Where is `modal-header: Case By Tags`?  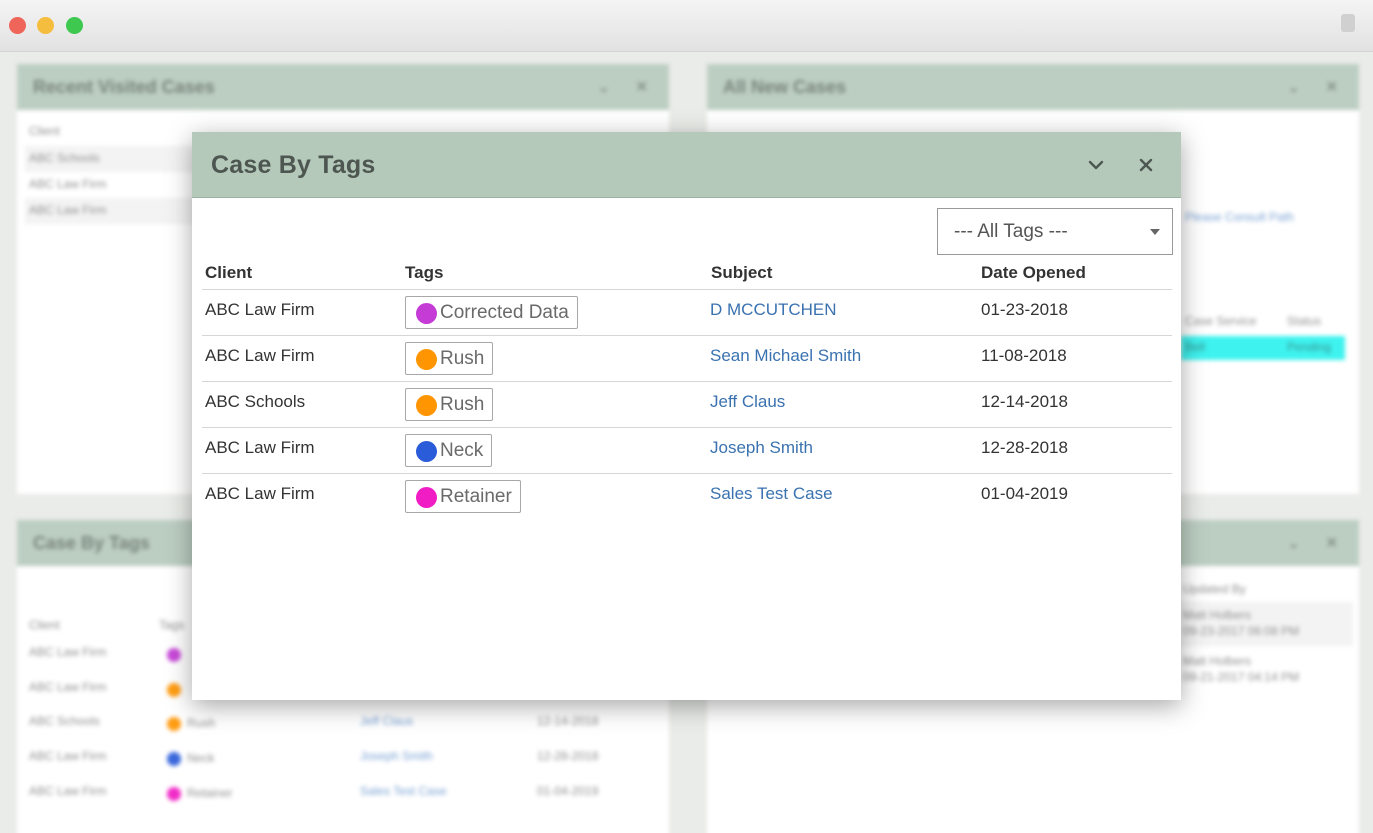
modal-header: Case By Tags is located at coordinates (686, 165).